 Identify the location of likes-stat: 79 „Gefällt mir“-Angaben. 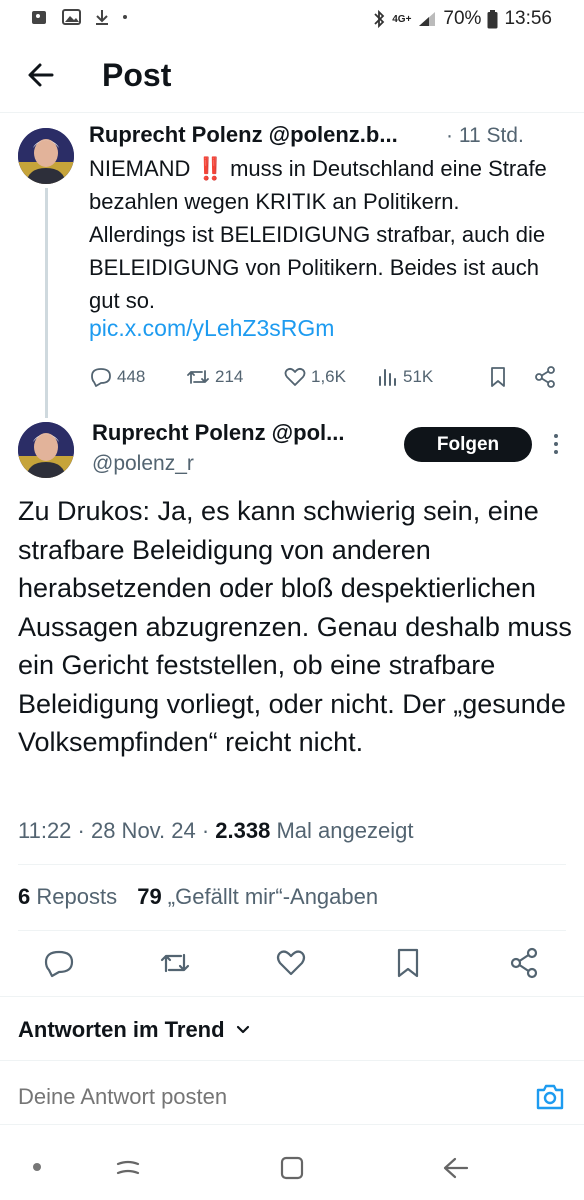
(257, 896).